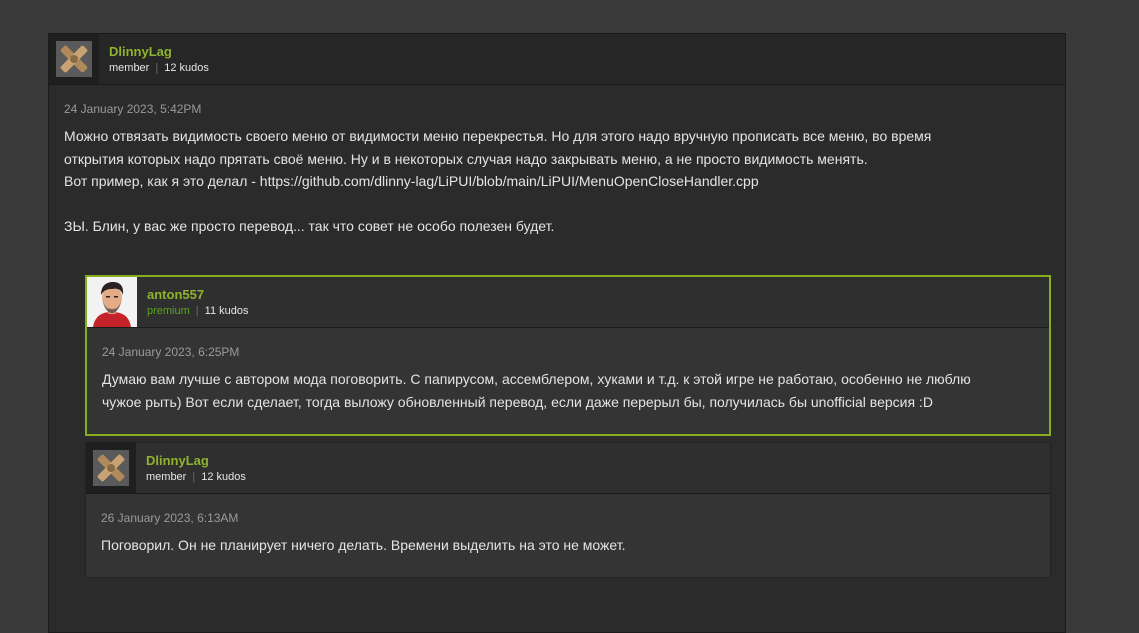 The image size is (1139, 633). Describe the element at coordinates (226, 310) in the screenshot. I see `user-kudos: 11 kudos` at that location.